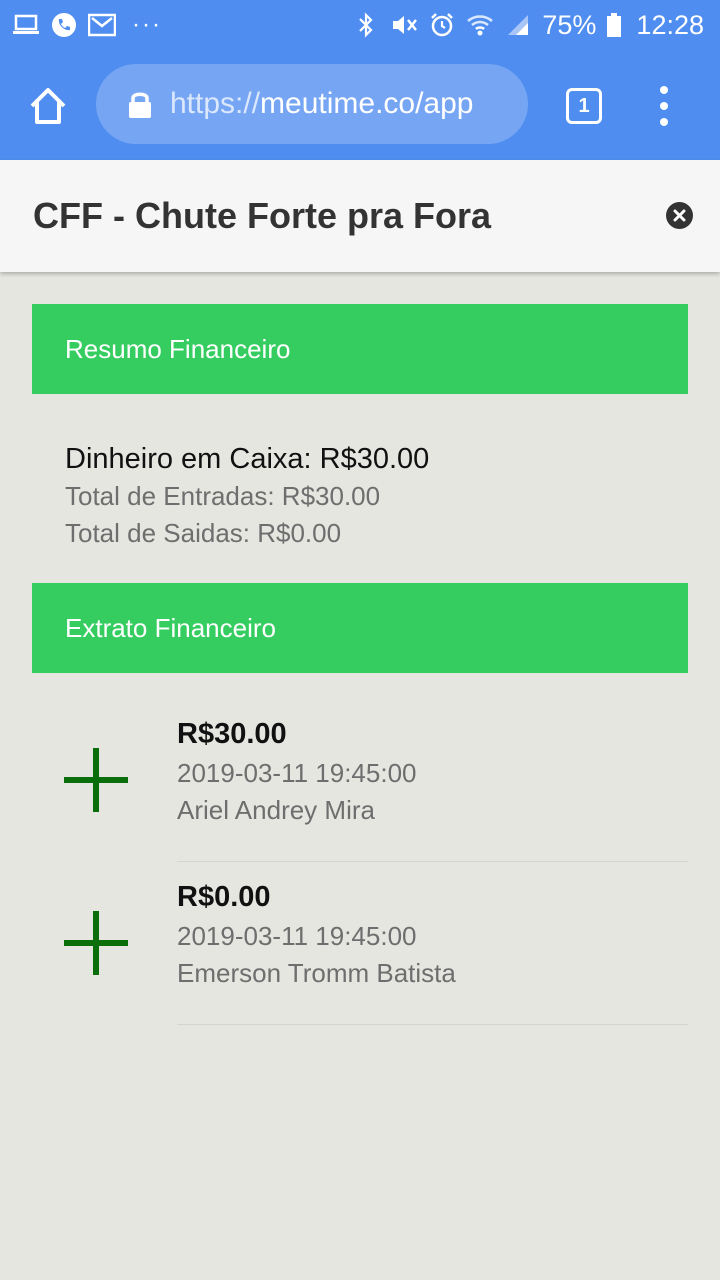 This screenshot has height=1280, width=720. I want to click on browser-toolbar: https://meutime.co/app 1, so click(360, 105).